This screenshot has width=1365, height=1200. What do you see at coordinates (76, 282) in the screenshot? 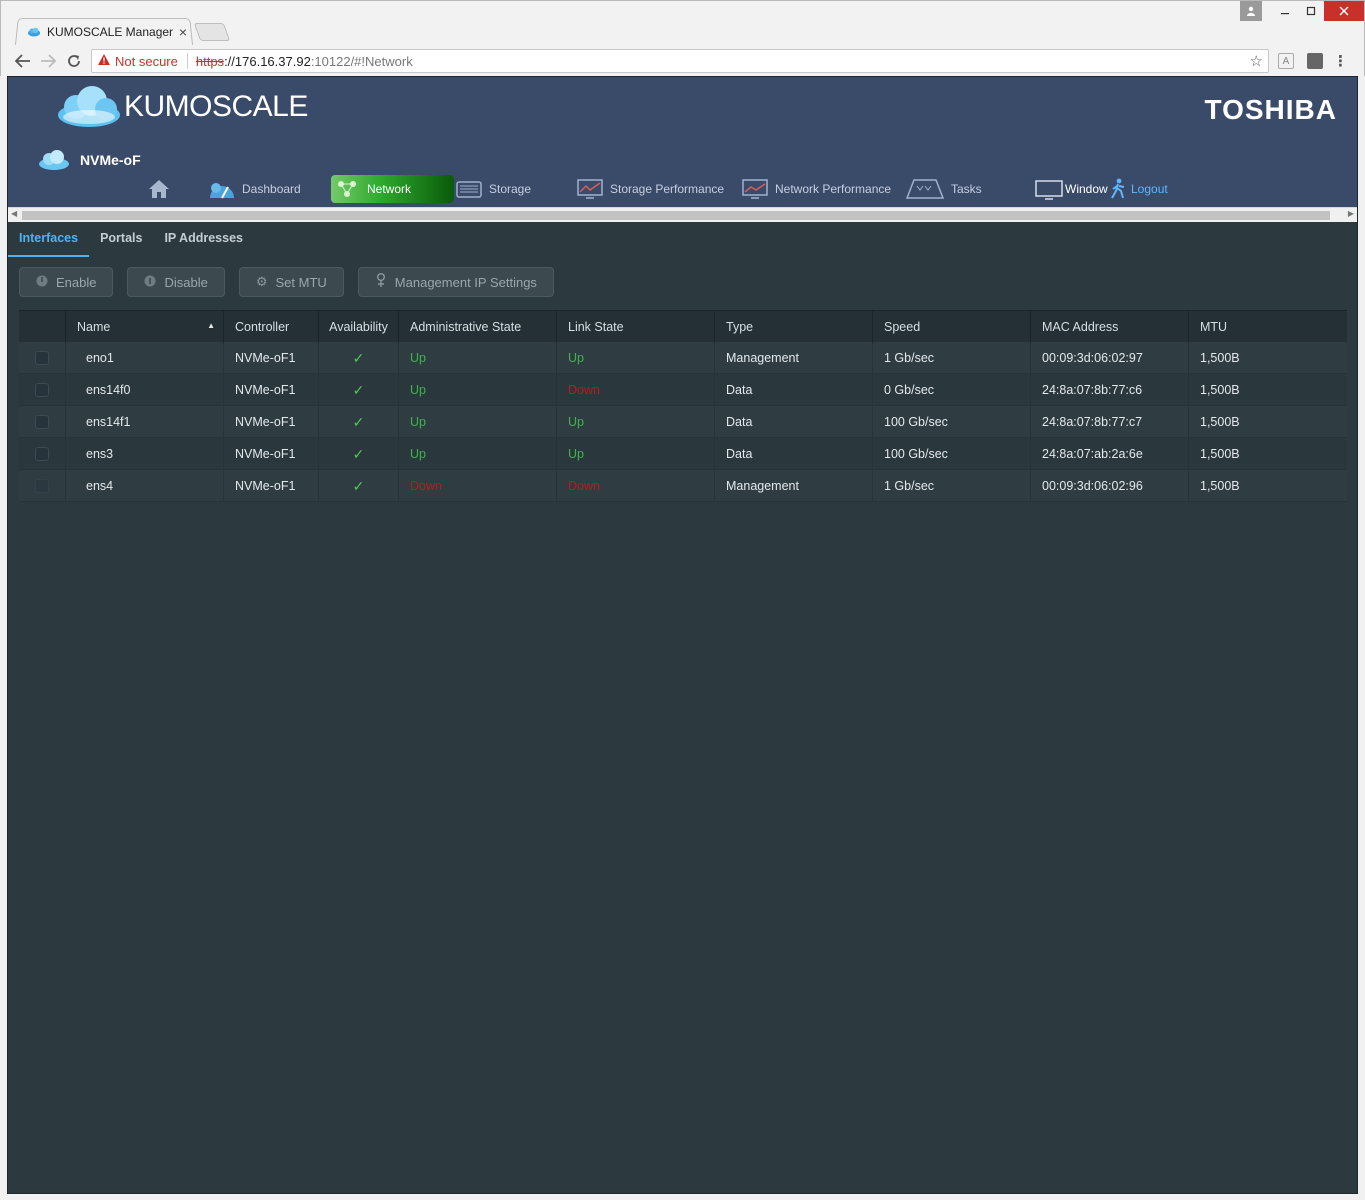
I see `enable-label: Enable` at bounding box center [76, 282].